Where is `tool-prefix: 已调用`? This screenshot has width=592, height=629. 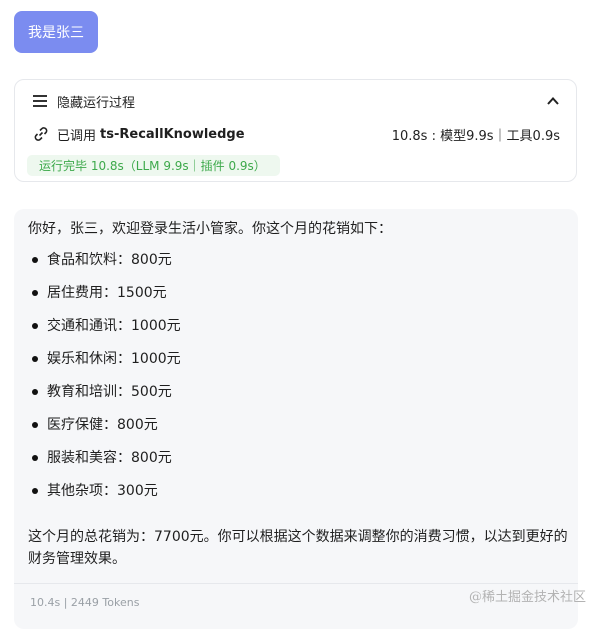
tool-prefix: 已调用 is located at coordinates (77, 136).